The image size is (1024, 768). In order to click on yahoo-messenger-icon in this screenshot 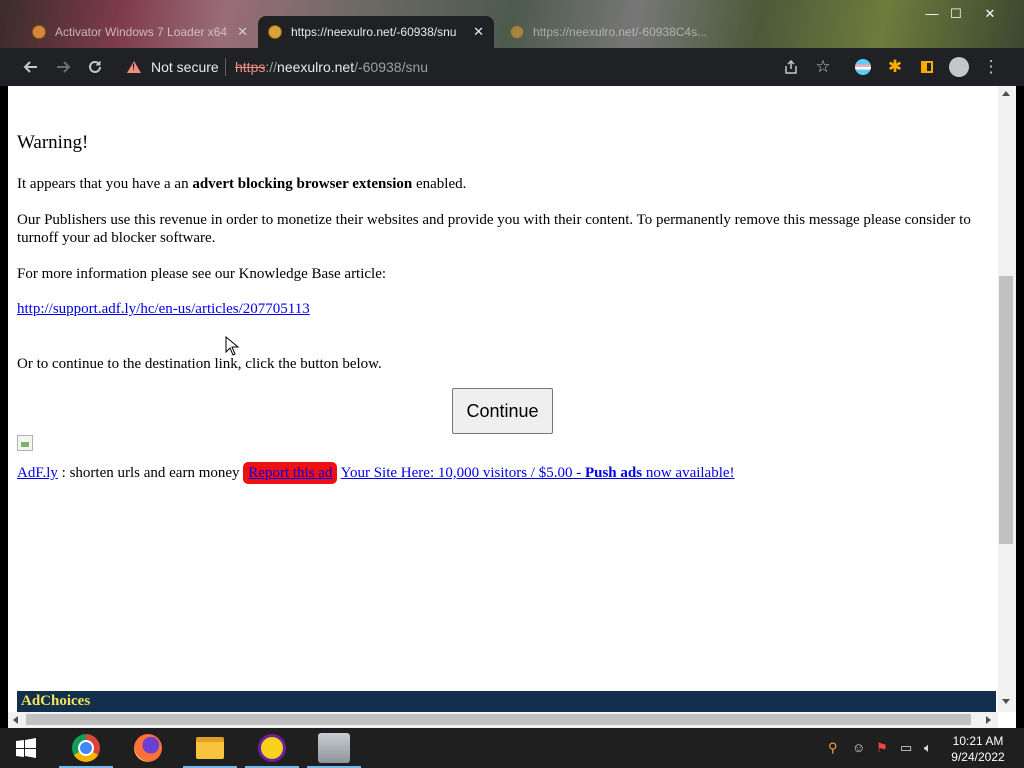, I will do `click(272, 748)`.